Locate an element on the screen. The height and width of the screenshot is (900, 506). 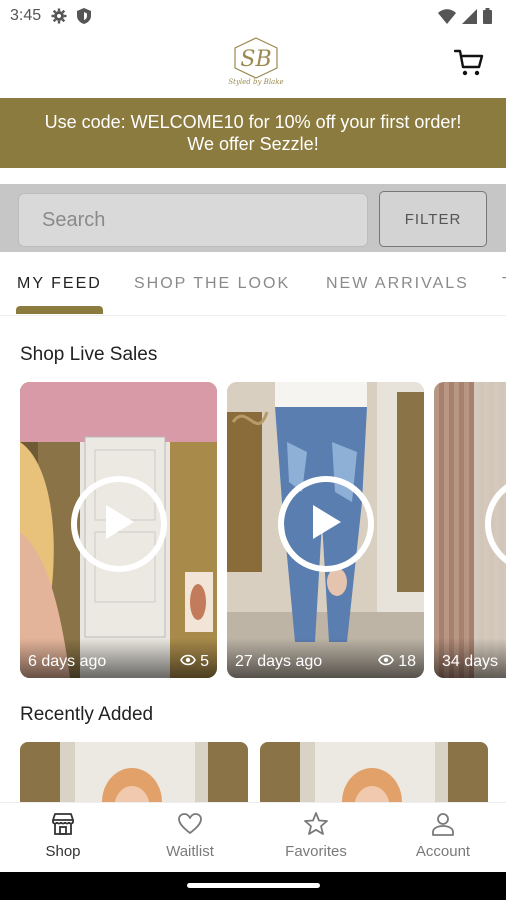
signal-icon is located at coordinates (469, 16).